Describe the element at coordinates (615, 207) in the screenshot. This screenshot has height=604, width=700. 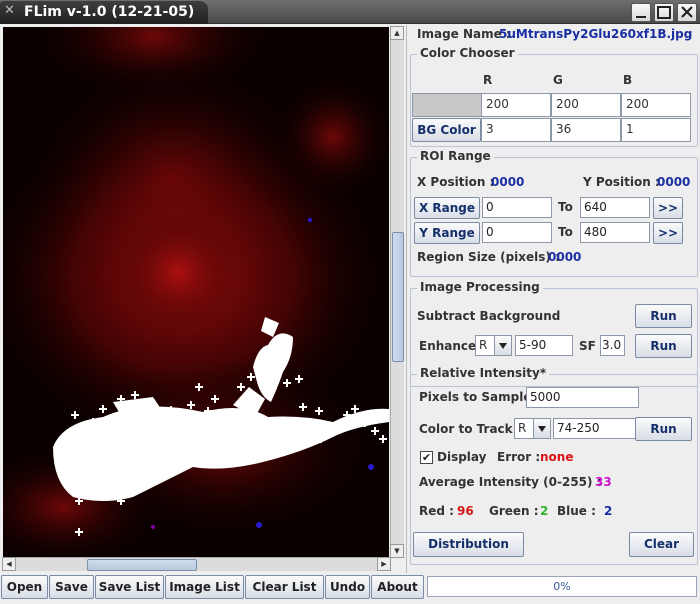
I see `x-to-field: 640` at that location.